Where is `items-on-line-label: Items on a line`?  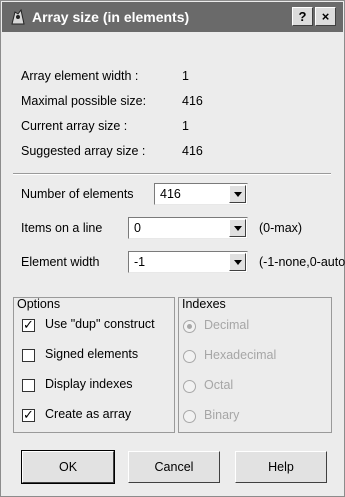 items-on-line-label: Items on a line is located at coordinates (62, 228).